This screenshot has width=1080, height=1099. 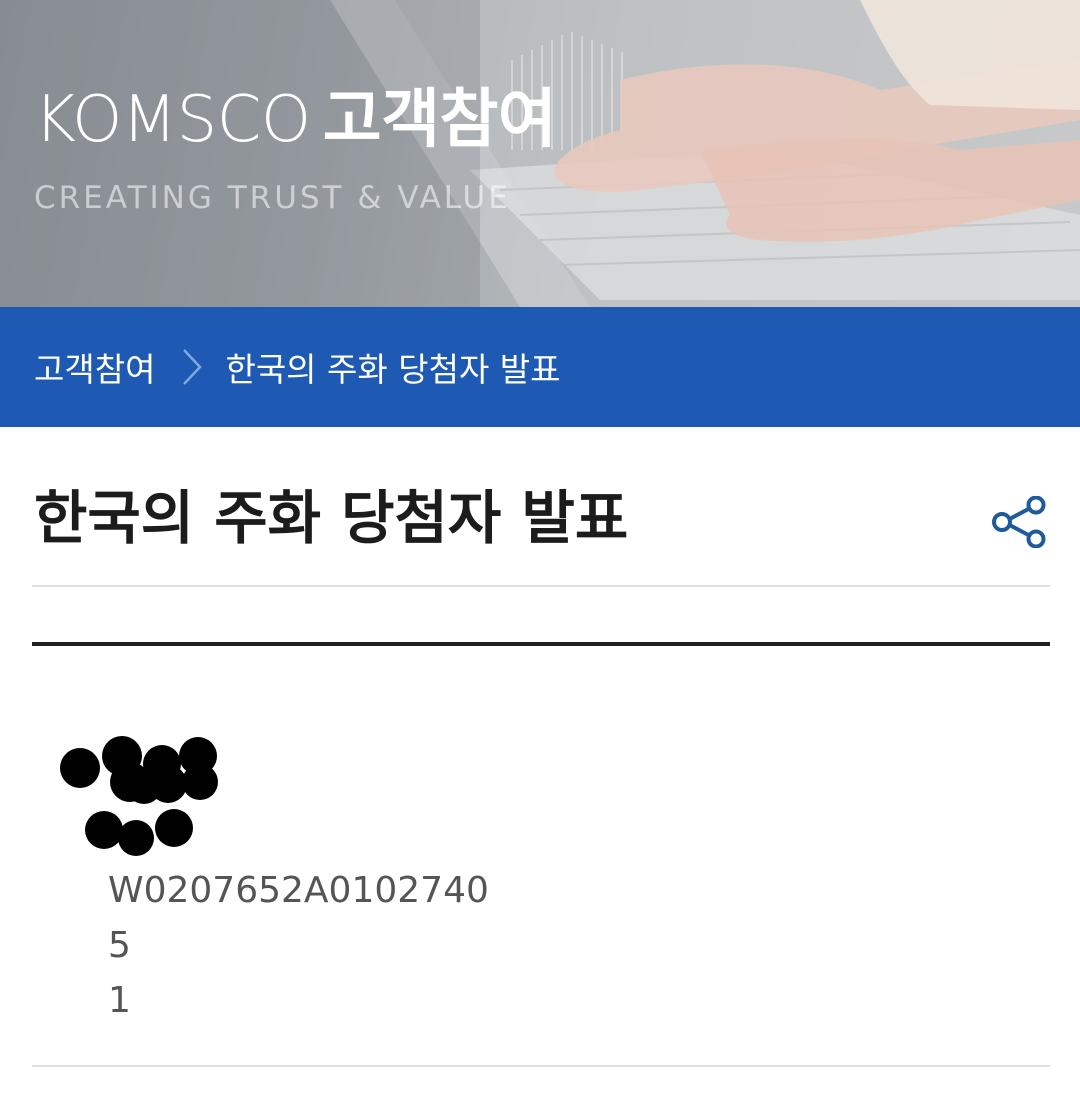 What do you see at coordinates (139, 796) in the screenshot?
I see `redaction-scribble` at bounding box center [139, 796].